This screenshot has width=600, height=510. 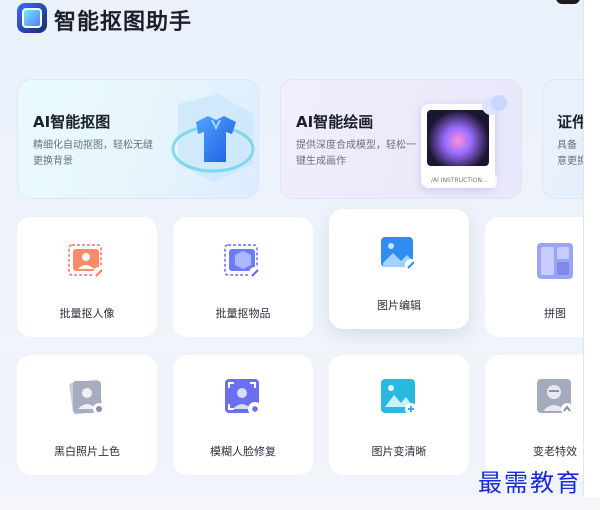 What do you see at coordinates (399, 397) in the screenshot?
I see `image-enhance-icon` at bounding box center [399, 397].